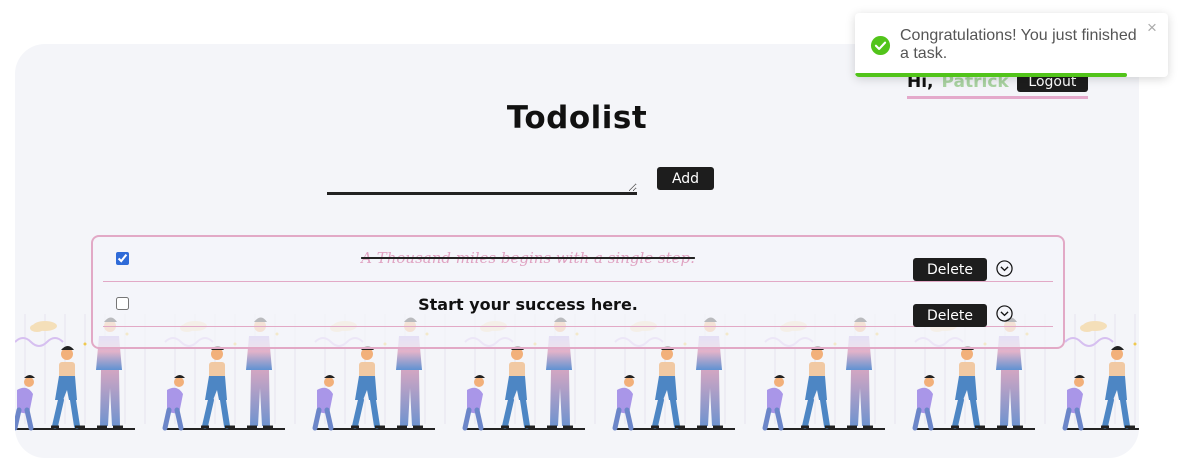 This screenshot has width=1180, height=474. I want to click on close-icon: ×, so click(1152, 28).